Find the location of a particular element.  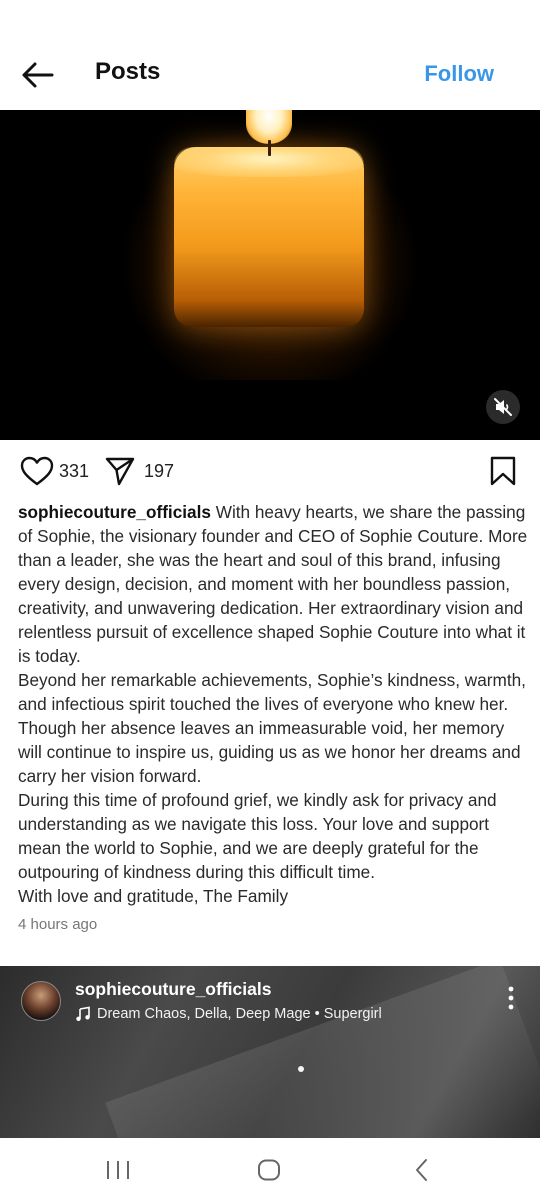

like-button is located at coordinates (37, 471).